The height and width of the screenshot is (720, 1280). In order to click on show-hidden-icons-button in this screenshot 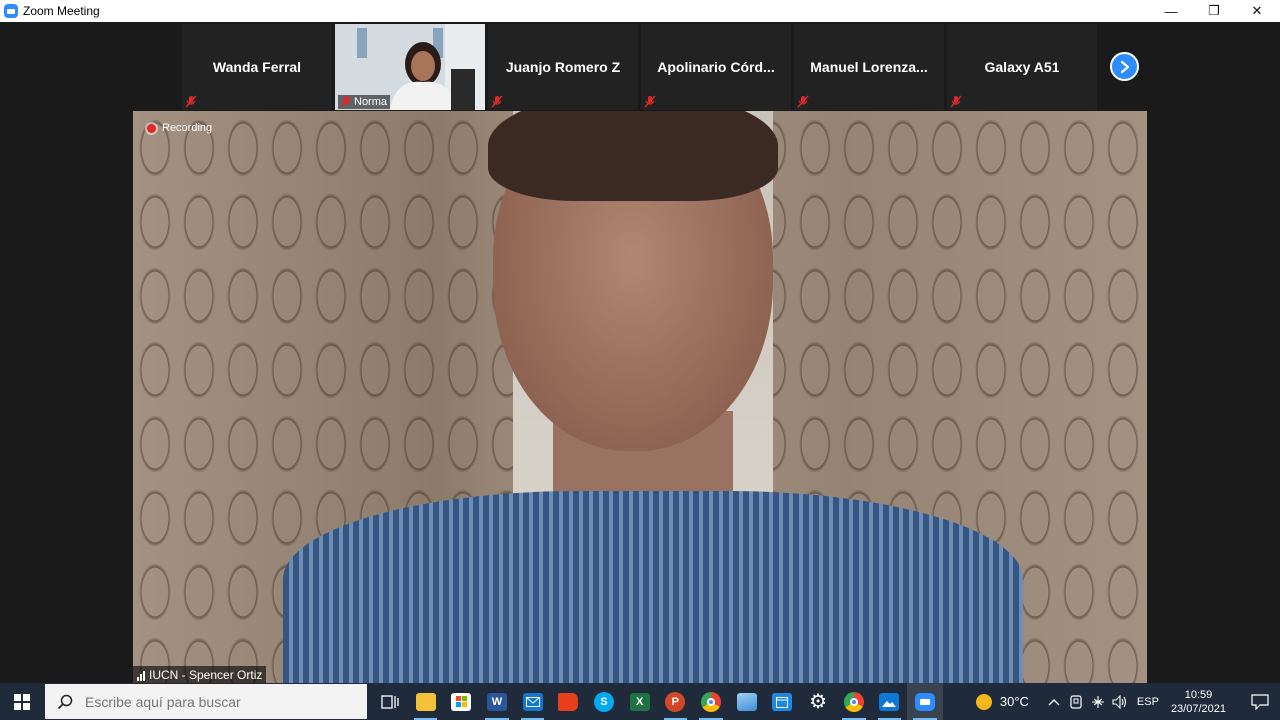, I will do `click(1054, 701)`.